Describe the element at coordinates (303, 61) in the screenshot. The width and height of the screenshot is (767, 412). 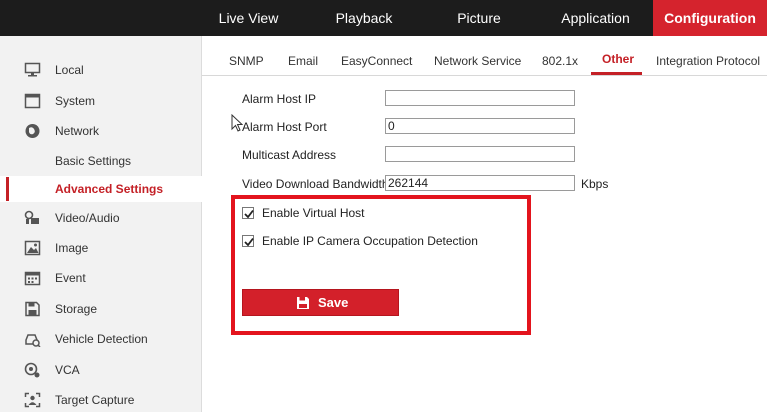
I see `tab-email: Email` at that location.